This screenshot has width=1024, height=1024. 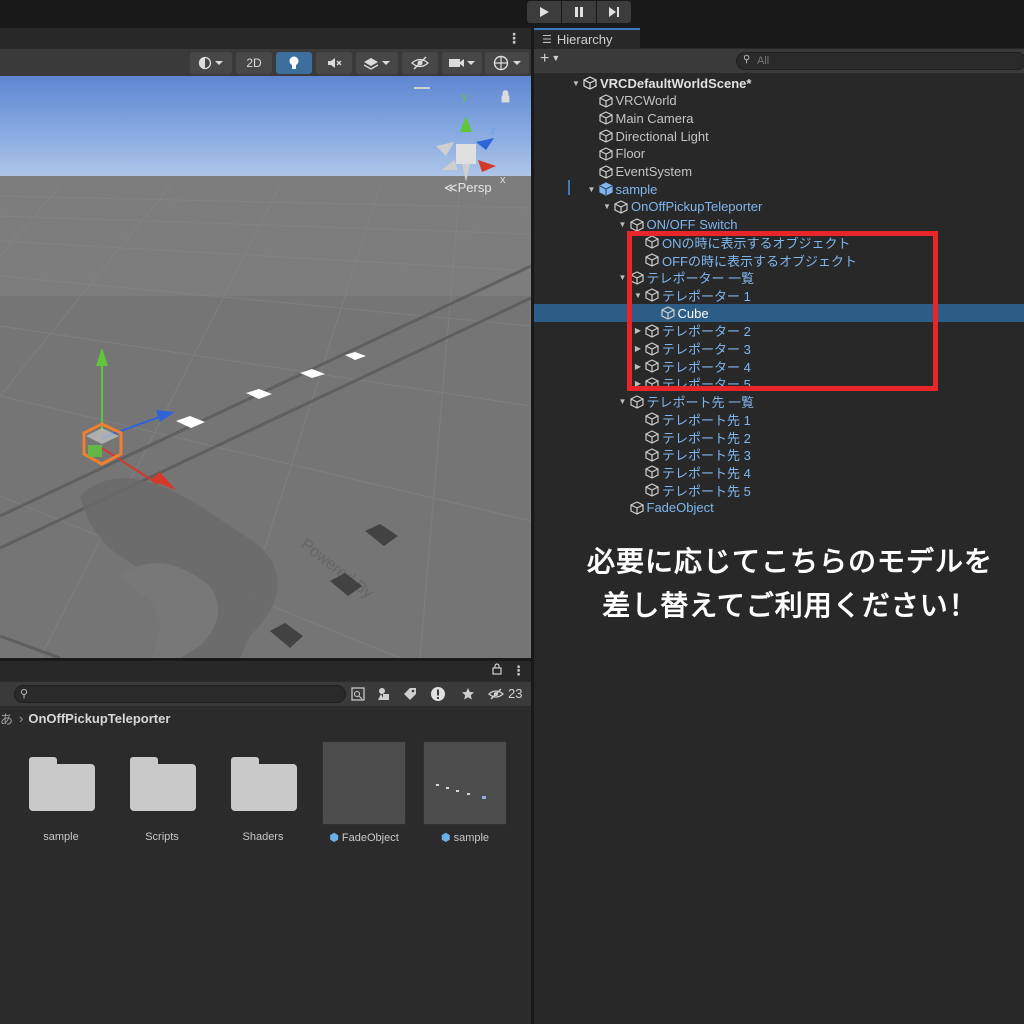 I want to click on hierarchy-row-label: テレポート先 5, so click(x=706, y=491).